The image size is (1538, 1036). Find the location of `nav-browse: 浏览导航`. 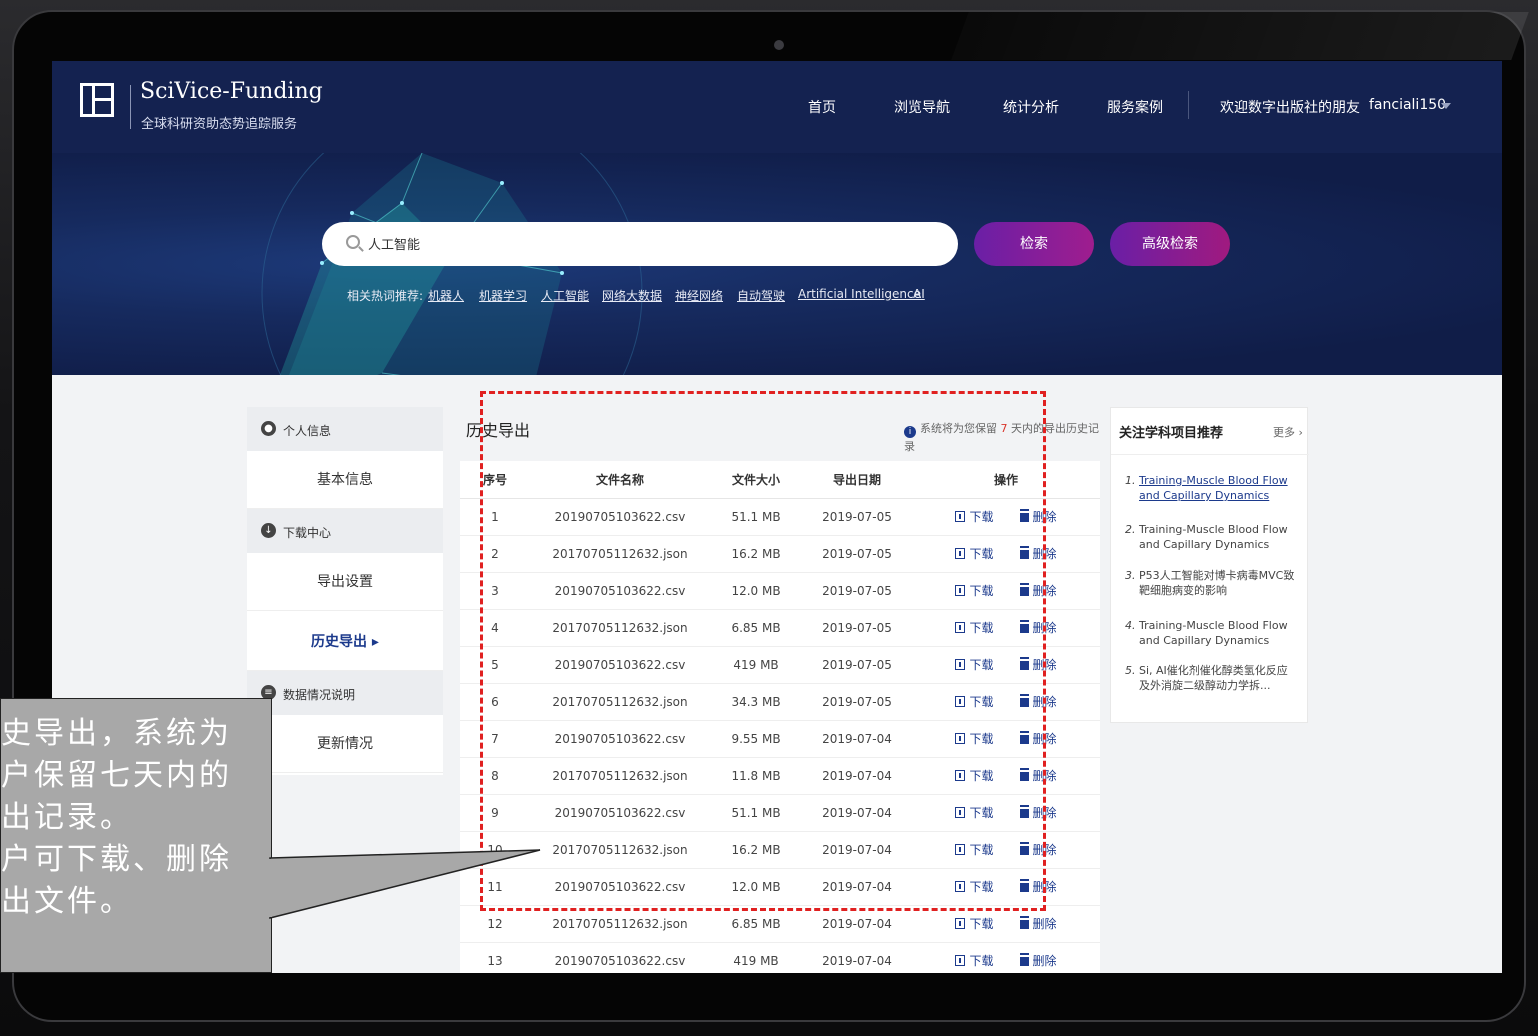

nav-browse: 浏览导航 is located at coordinates (922, 107).